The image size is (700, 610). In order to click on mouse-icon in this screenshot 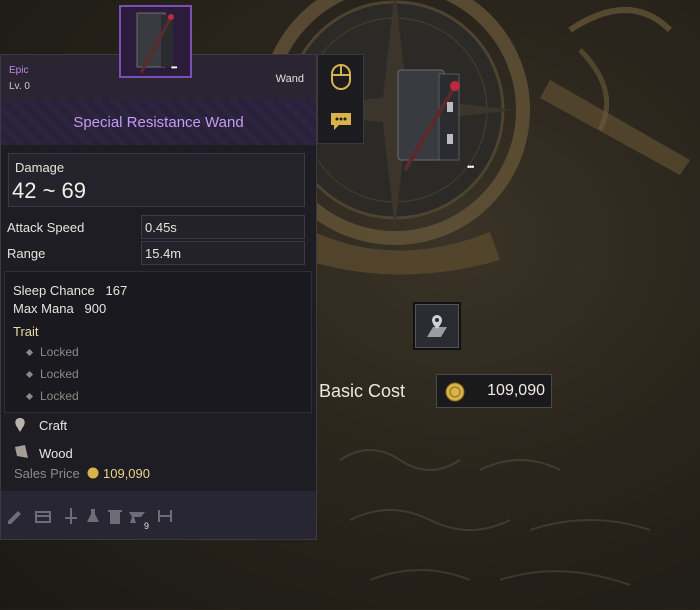, I will do `click(340, 77)`.